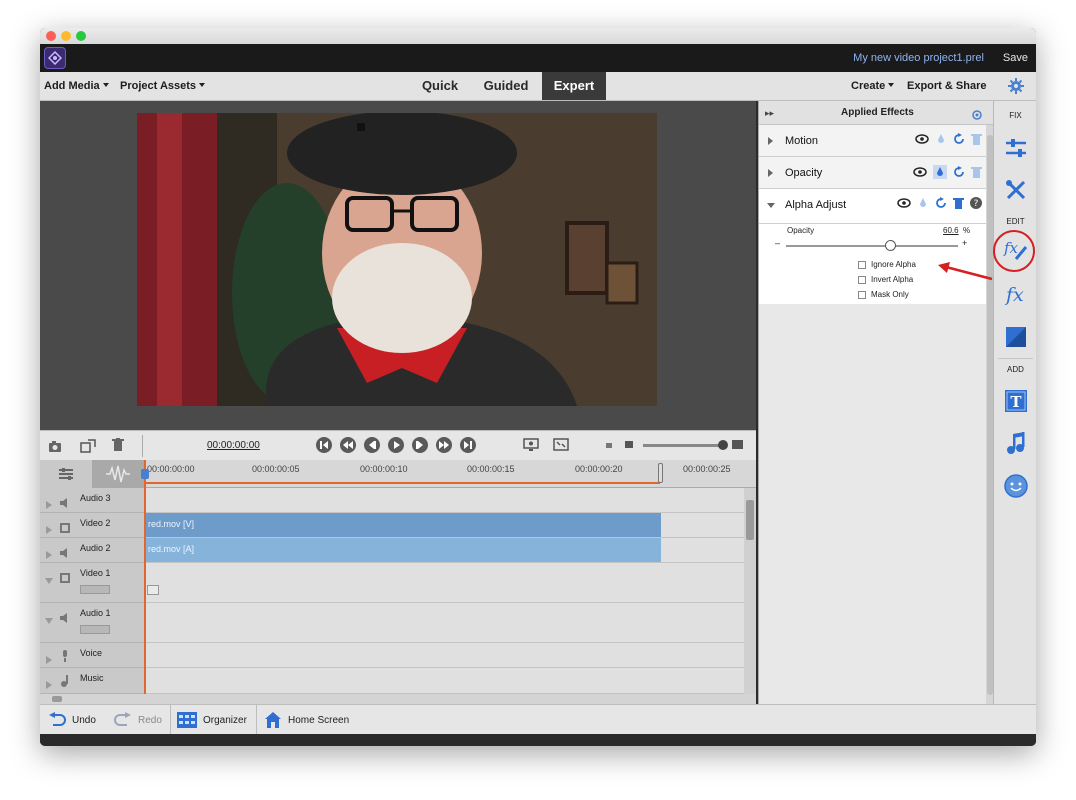 Image resolution: width=1076 pixels, height=800 pixels. I want to click on timeline-zoom-slider, so click(685, 445).